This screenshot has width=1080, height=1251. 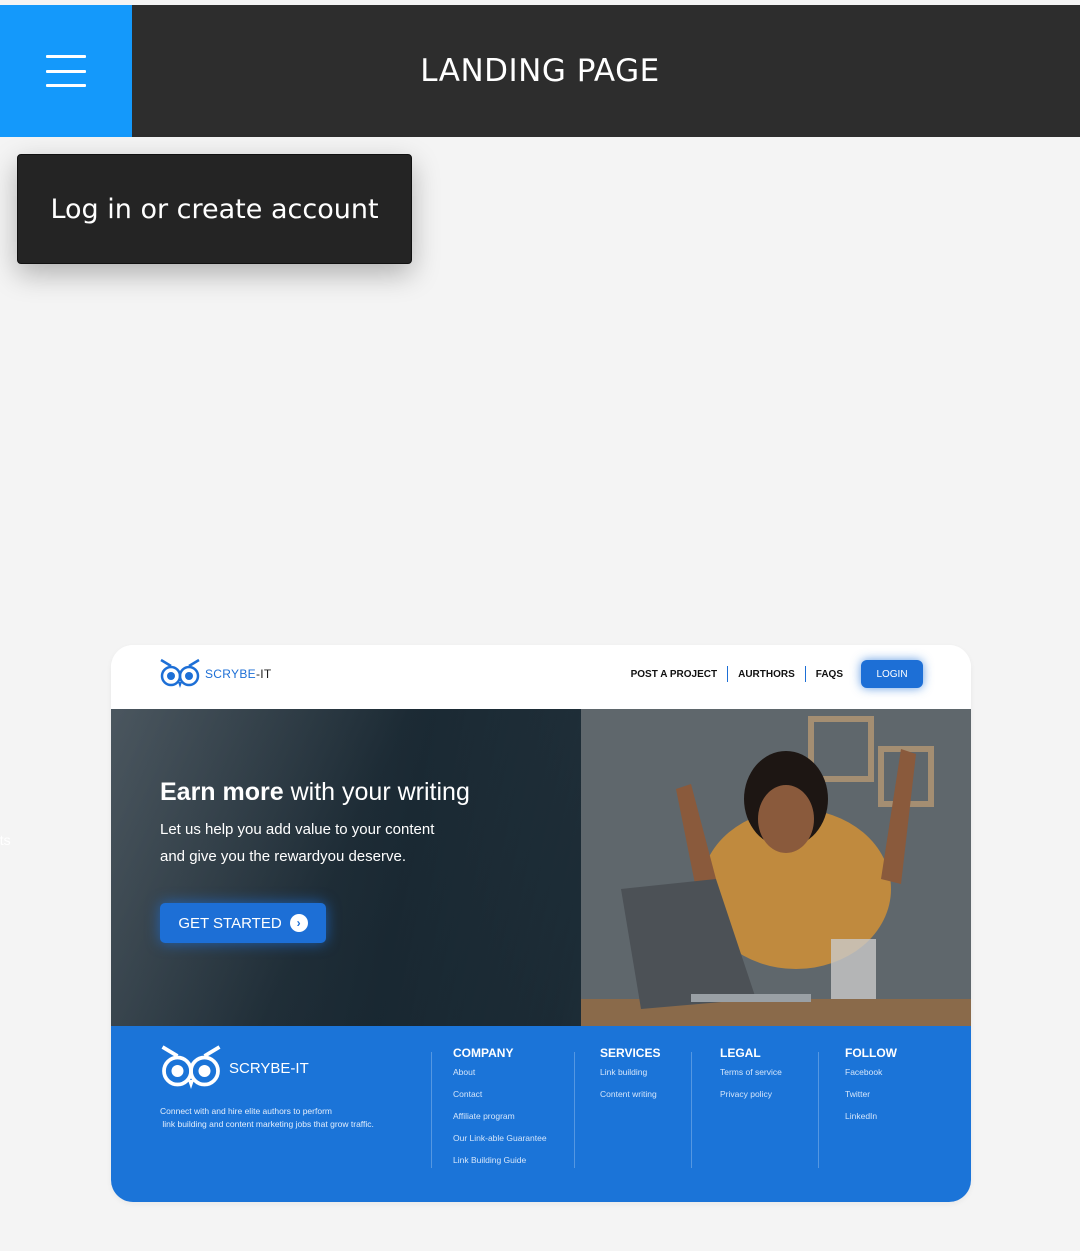 I want to click on page-title: LANDING PAGE, so click(x=540, y=71).